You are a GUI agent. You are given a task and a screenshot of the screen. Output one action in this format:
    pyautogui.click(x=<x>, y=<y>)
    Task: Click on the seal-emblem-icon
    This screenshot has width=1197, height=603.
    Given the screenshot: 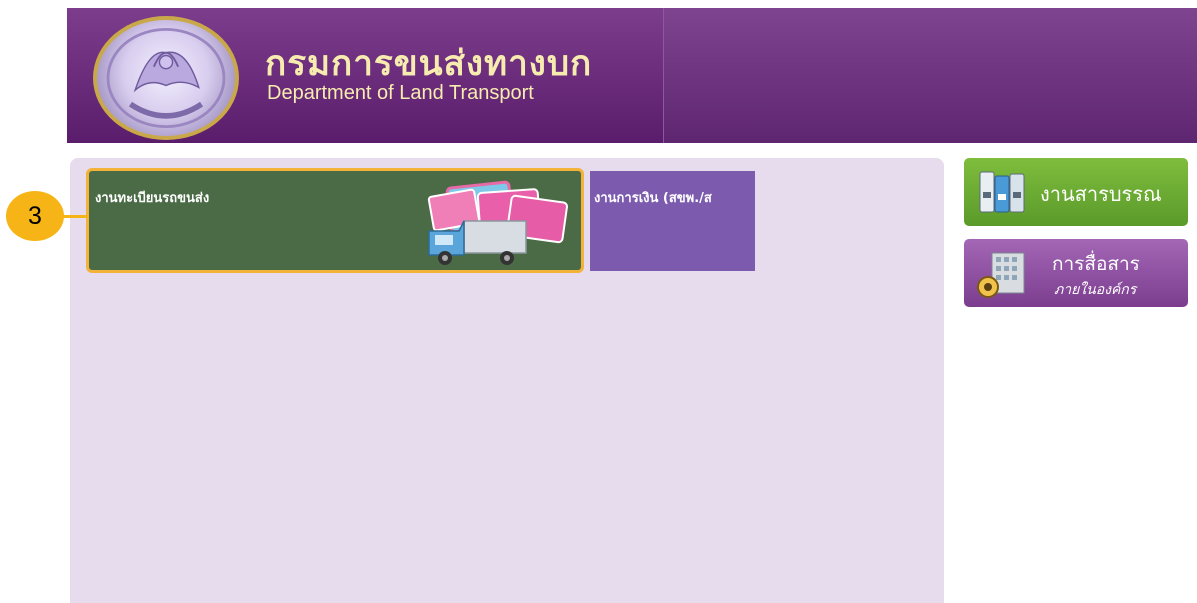 What is the action you would take?
    pyautogui.click(x=166, y=78)
    